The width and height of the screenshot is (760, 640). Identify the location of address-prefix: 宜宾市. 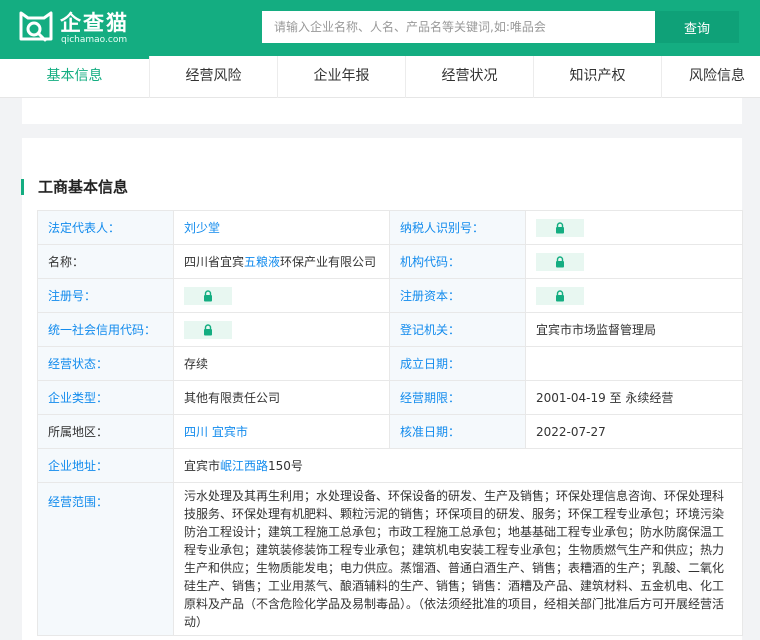
(202, 466).